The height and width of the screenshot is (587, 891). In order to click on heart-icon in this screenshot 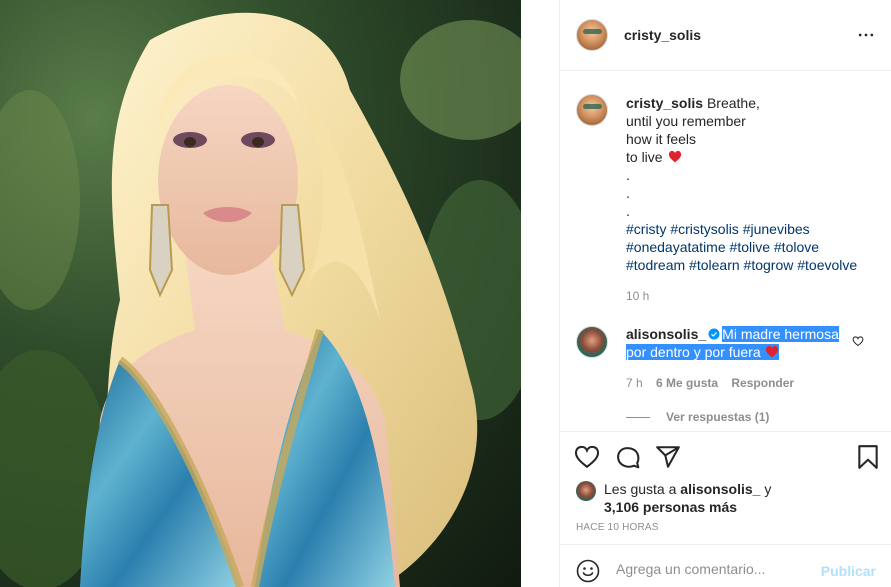, I will do `click(587, 457)`.